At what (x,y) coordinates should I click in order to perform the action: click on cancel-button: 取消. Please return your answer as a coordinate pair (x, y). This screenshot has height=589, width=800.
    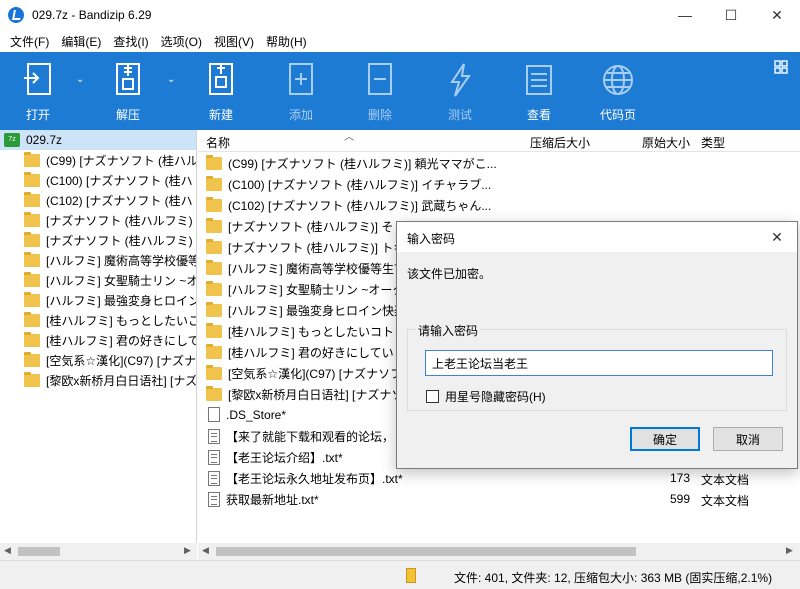
    Looking at the image, I should click on (748, 439).